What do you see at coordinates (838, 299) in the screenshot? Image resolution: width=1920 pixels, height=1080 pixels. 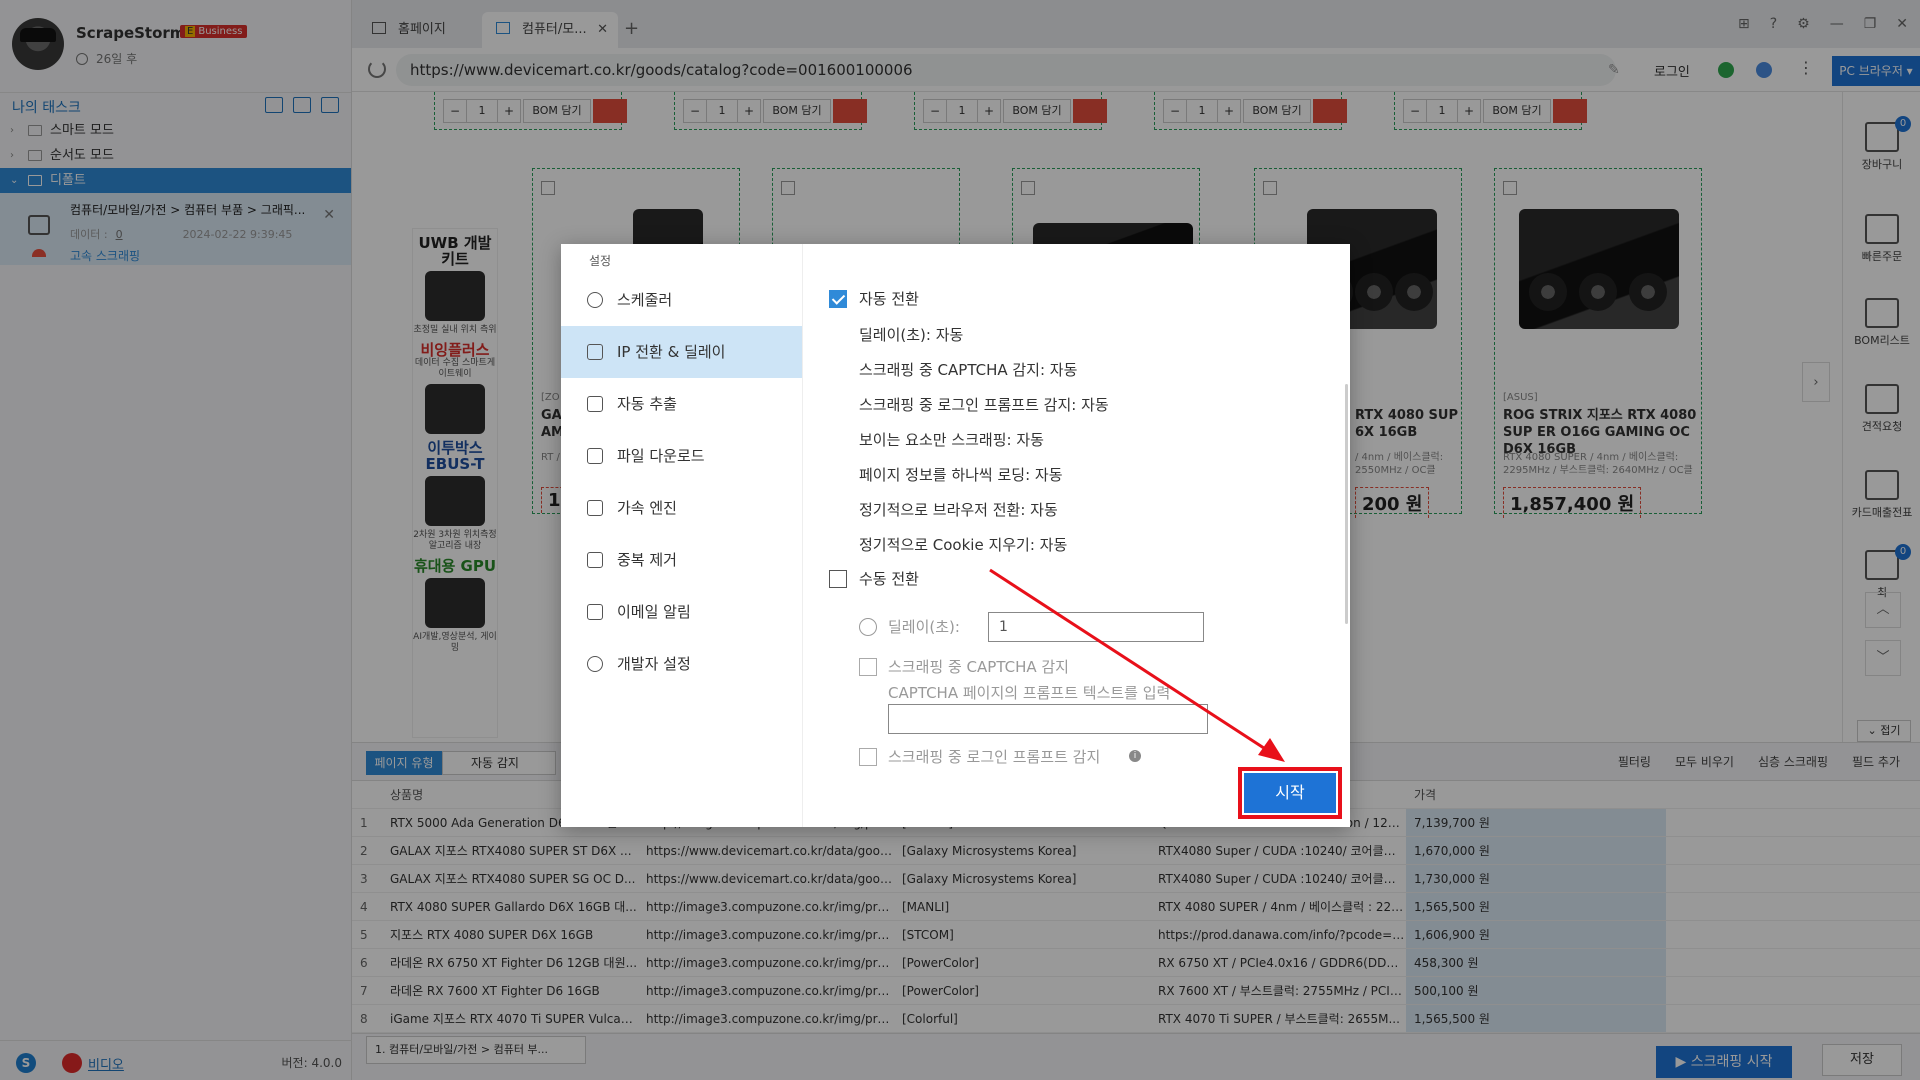 I see `auto-switch-checkbox` at bounding box center [838, 299].